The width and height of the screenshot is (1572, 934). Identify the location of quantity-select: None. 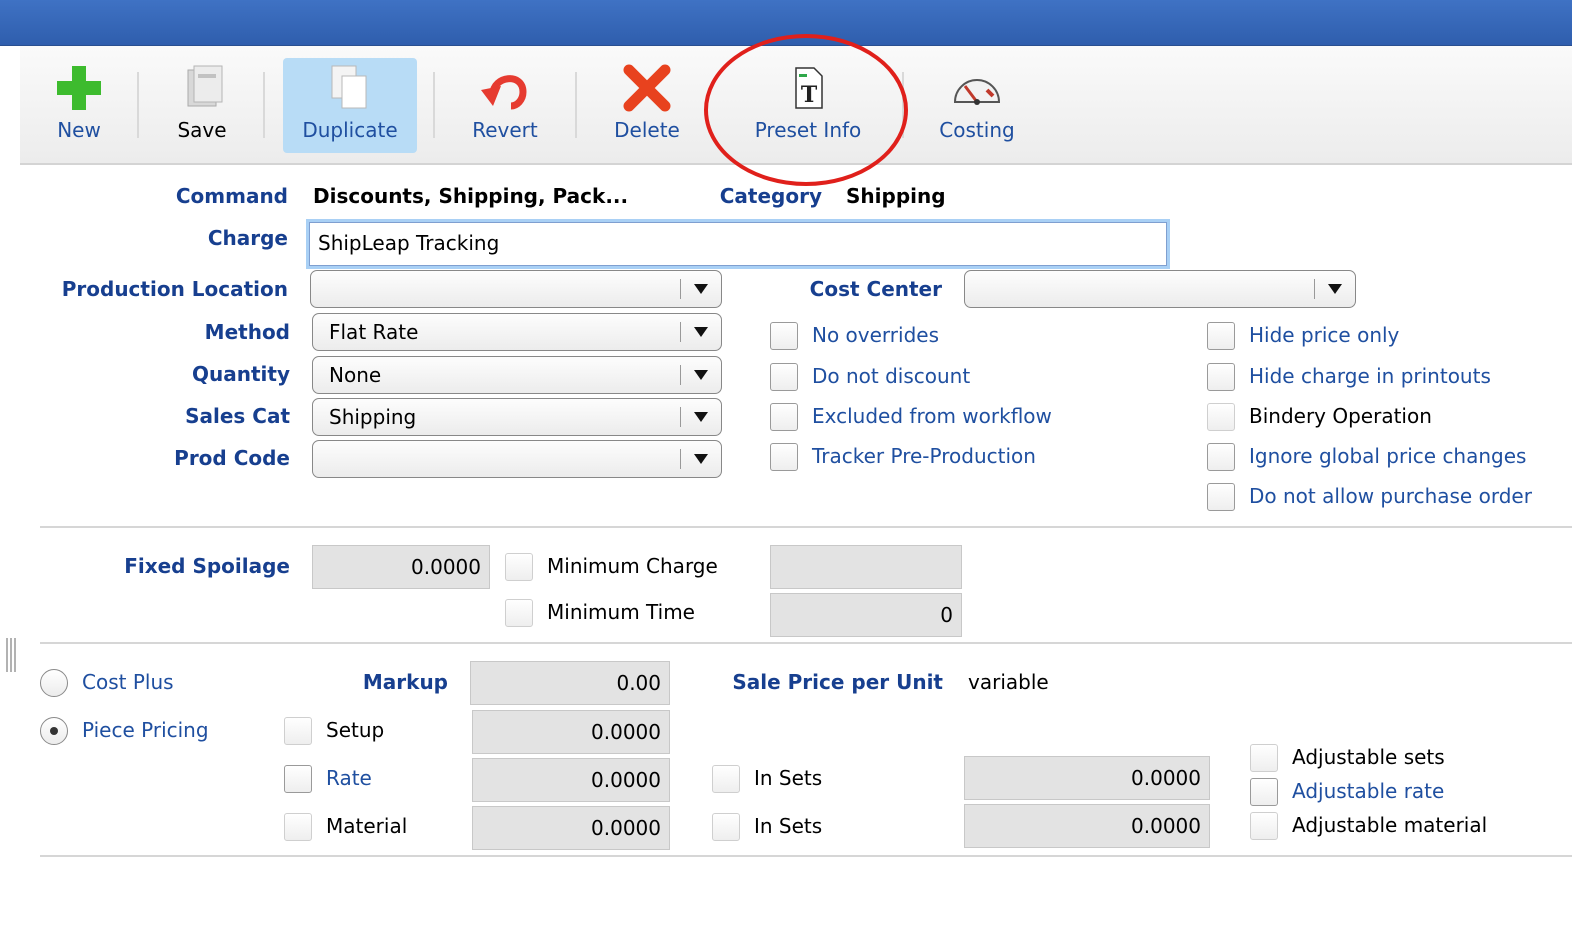
(517, 375).